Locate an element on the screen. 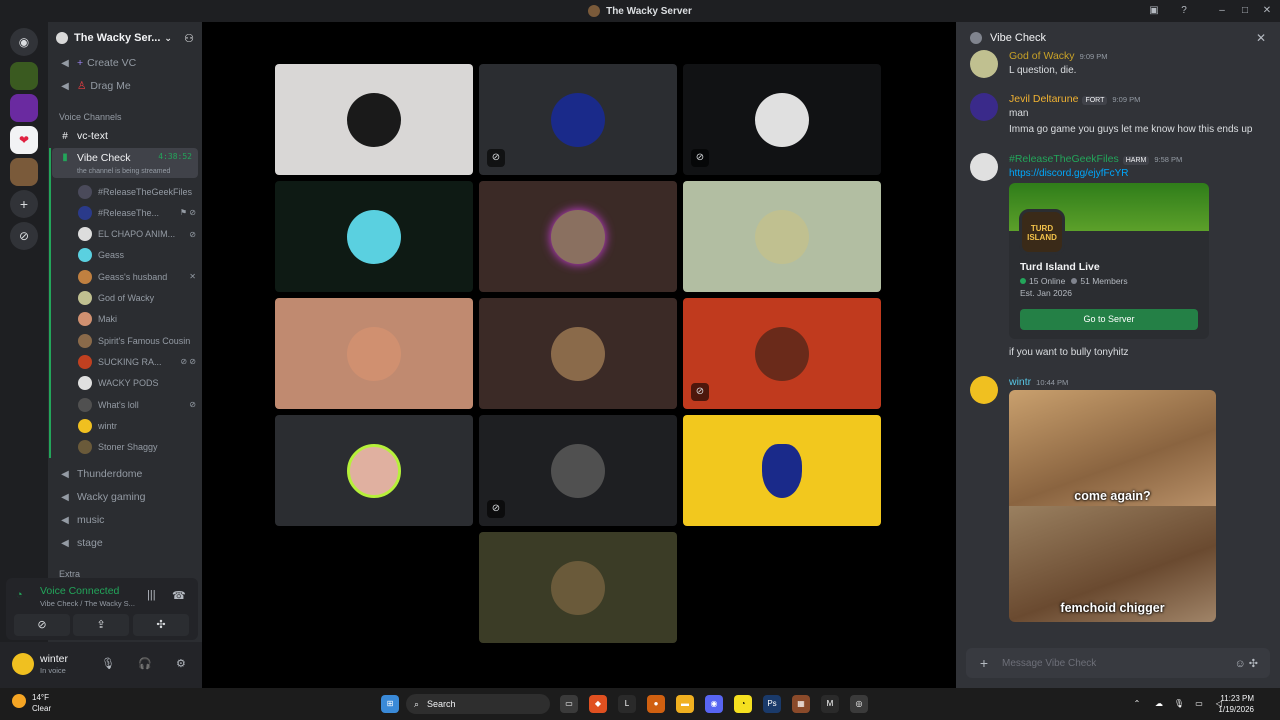 The image size is (1280, 720). invite-link: https://discord.gg/ejyfFcYR is located at coordinates (1069, 173).